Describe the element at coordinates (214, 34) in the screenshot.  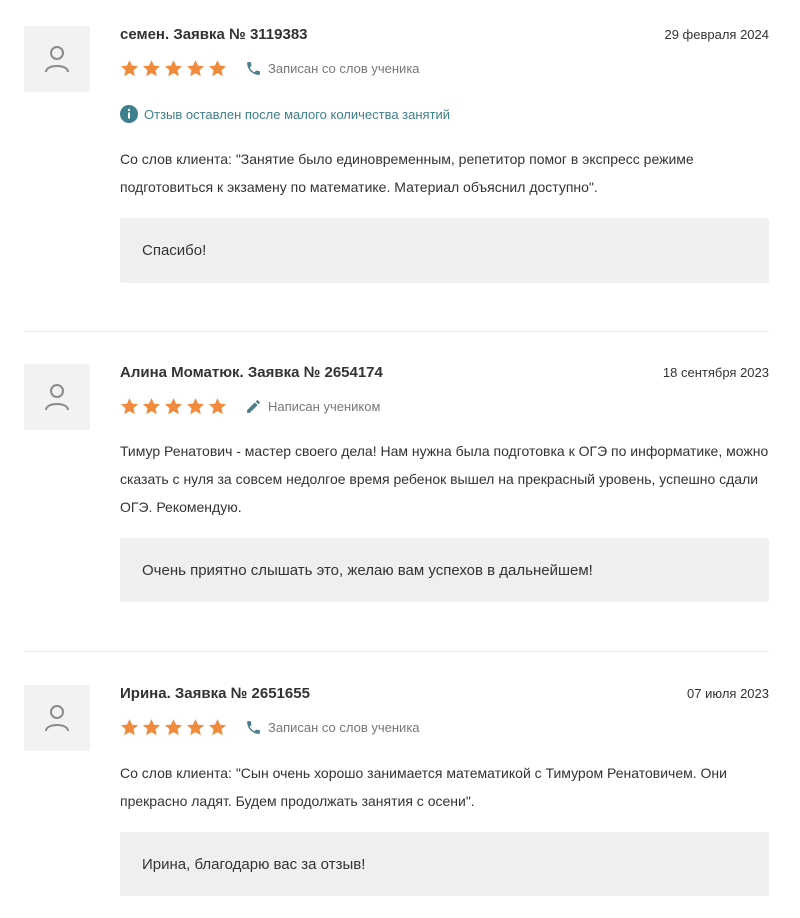
I see `review-author: семен. Заявка № 3119383` at that location.